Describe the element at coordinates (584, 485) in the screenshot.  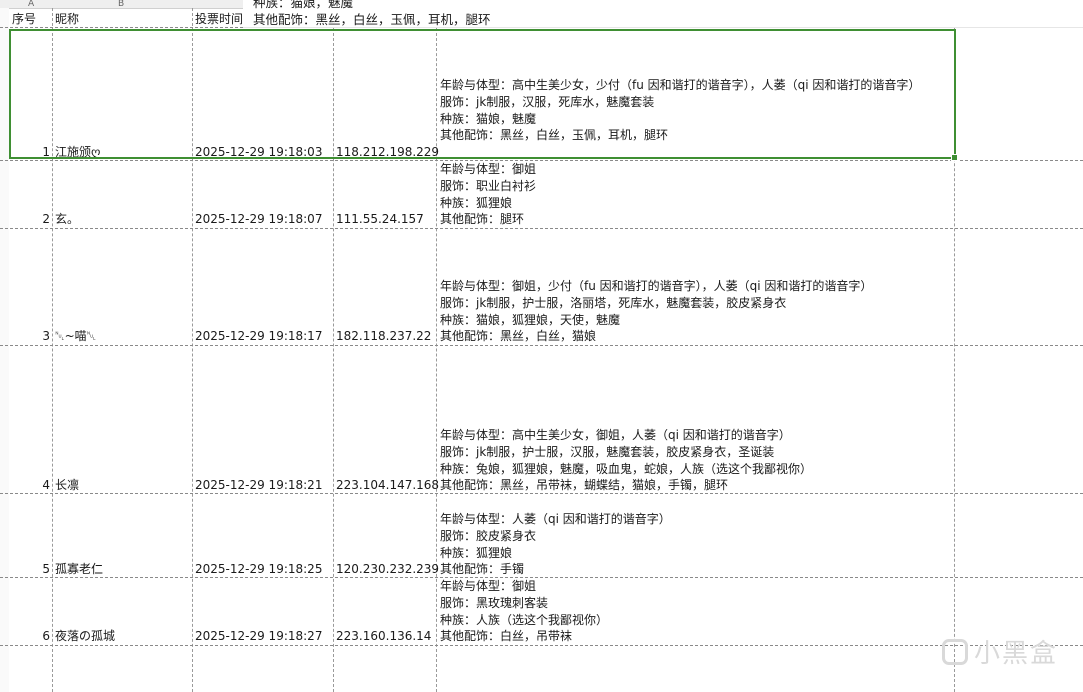
I see `pref-line: 其他配饰：黑丝，吊带袜，蝴蝶结，猫娘，手镯，腿环` at that location.